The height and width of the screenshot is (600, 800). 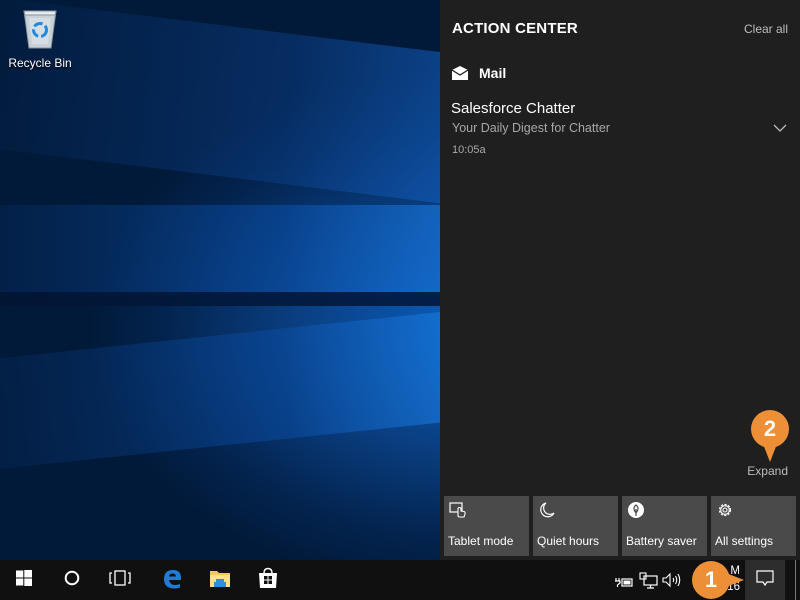 What do you see at coordinates (725, 510) in the screenshot?
I see `gear-icon` at bounding box center [725, 510].